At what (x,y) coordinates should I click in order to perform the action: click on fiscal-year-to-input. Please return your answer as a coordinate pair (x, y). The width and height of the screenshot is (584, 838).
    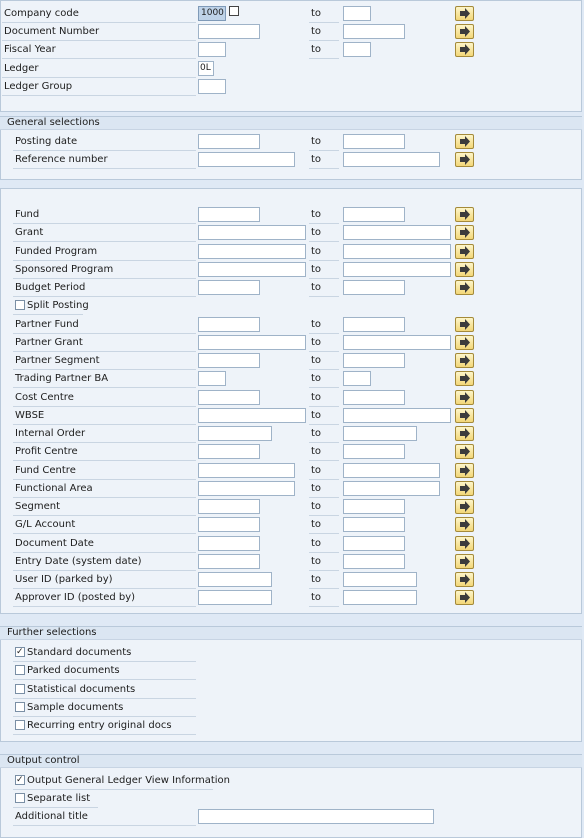
    Looking at the image, I should click on (357, 49).